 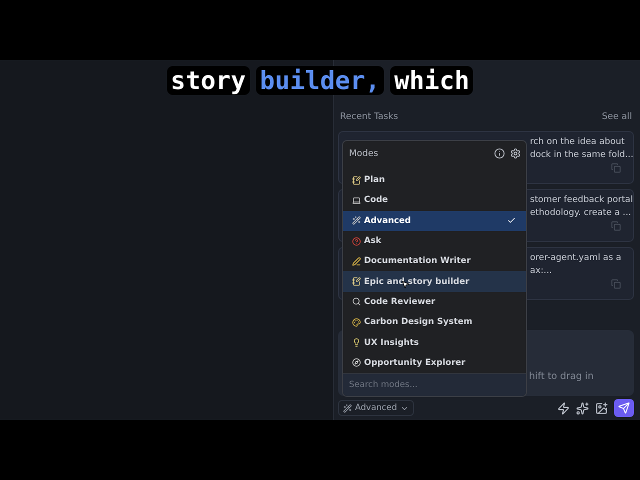 I want to click on caption-word: builder,, so click(x=320, y=80).